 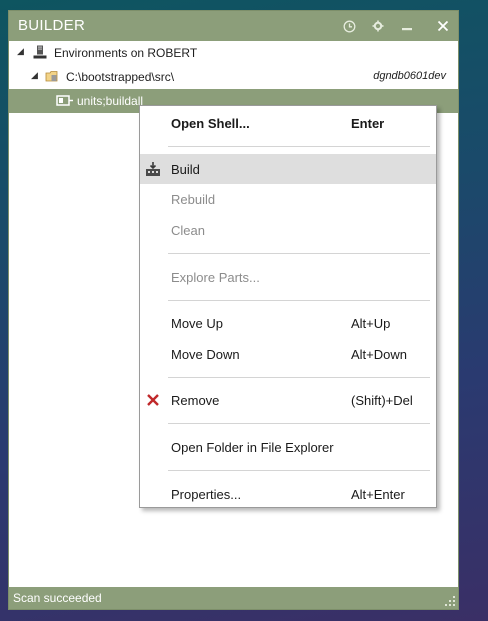 What do you see at coordinates (288, 123) in the screenshot?
I see `menu-item-open-shell: Open Shell... Enter` at bounding box center [288, 123].